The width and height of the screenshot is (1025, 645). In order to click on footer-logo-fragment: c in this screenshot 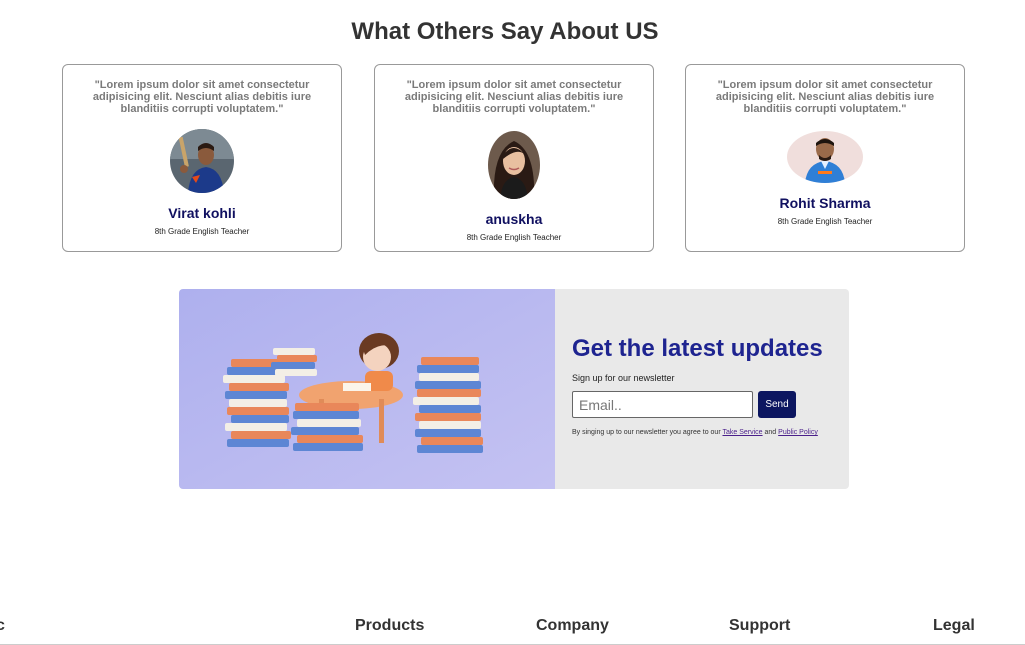, I will do `click(2, 625)`.